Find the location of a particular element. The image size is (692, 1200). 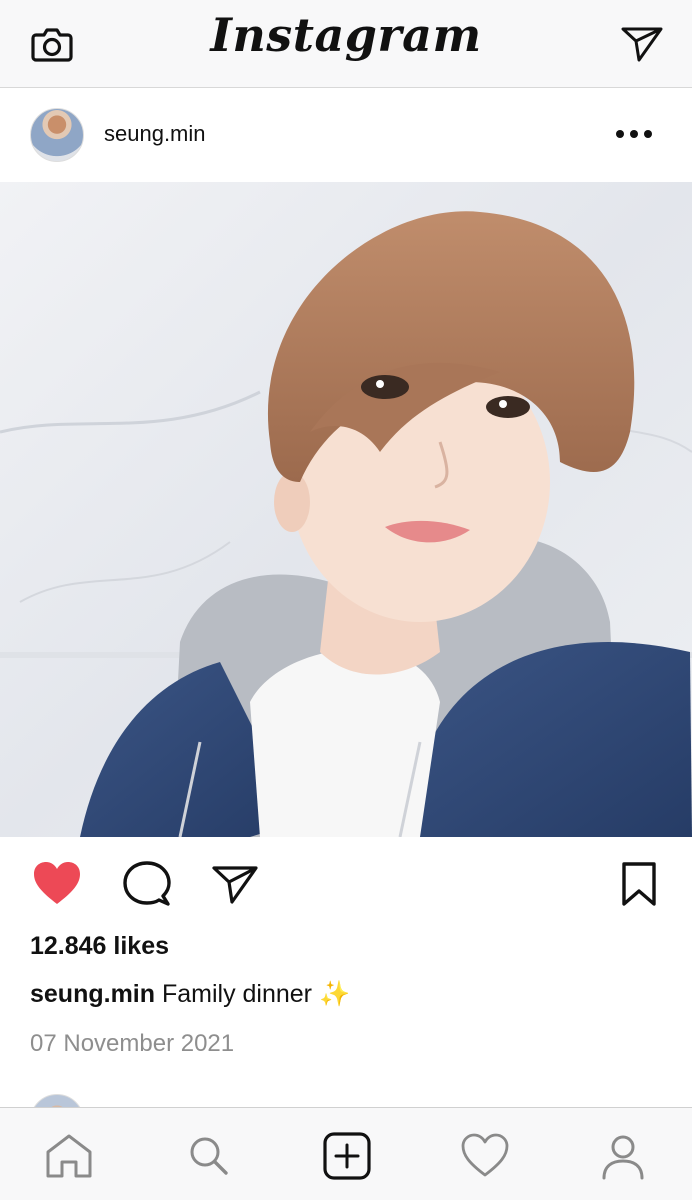

add-icon is located at coordinates (347, 1156).